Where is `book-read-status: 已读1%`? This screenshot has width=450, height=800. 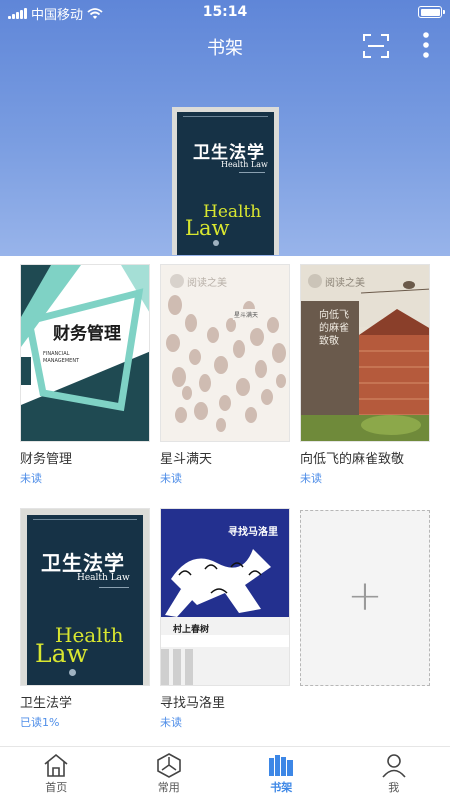
book-read-status: 已读1% is located at coordinates (40, 722).